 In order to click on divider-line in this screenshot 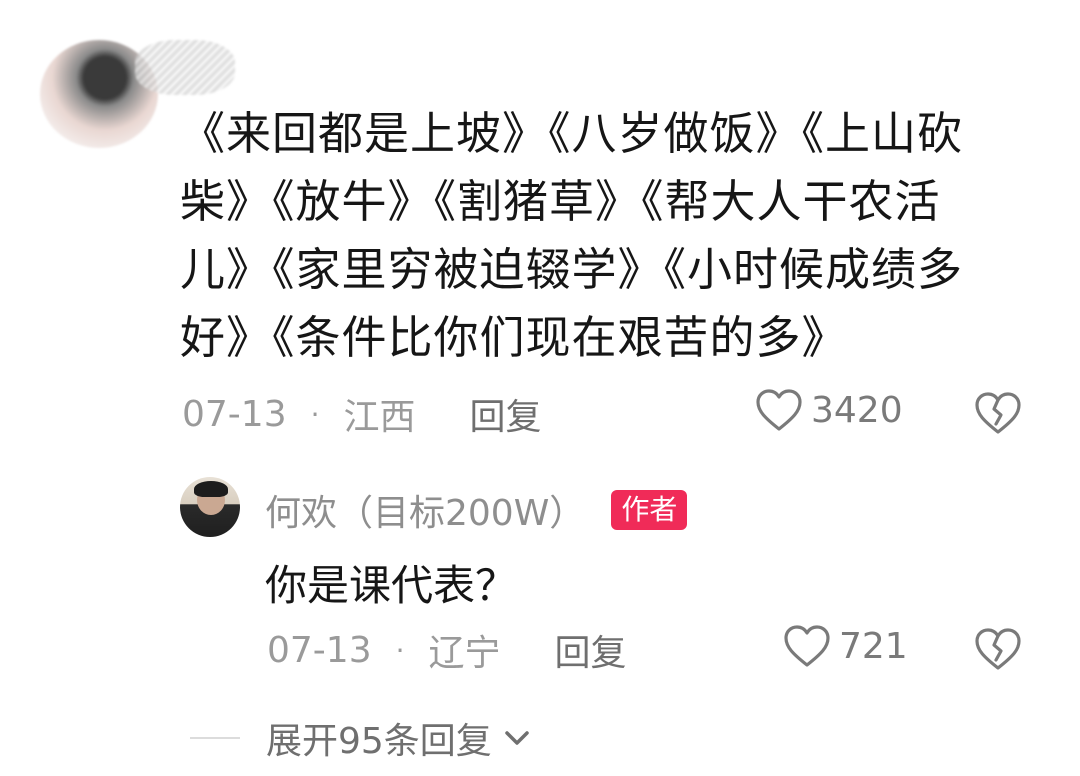, I will do `click(215, 738)`.